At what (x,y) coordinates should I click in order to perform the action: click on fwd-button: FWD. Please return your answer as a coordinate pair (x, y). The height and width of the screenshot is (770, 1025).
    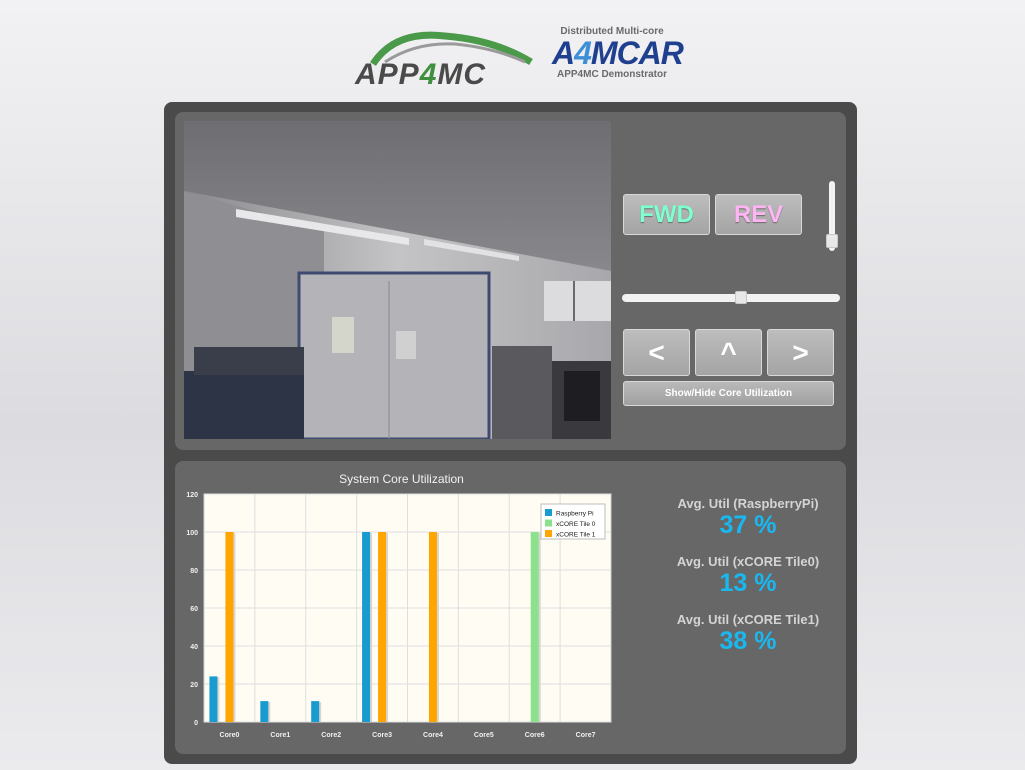
    Looking at the image, I should click on (666, 214).